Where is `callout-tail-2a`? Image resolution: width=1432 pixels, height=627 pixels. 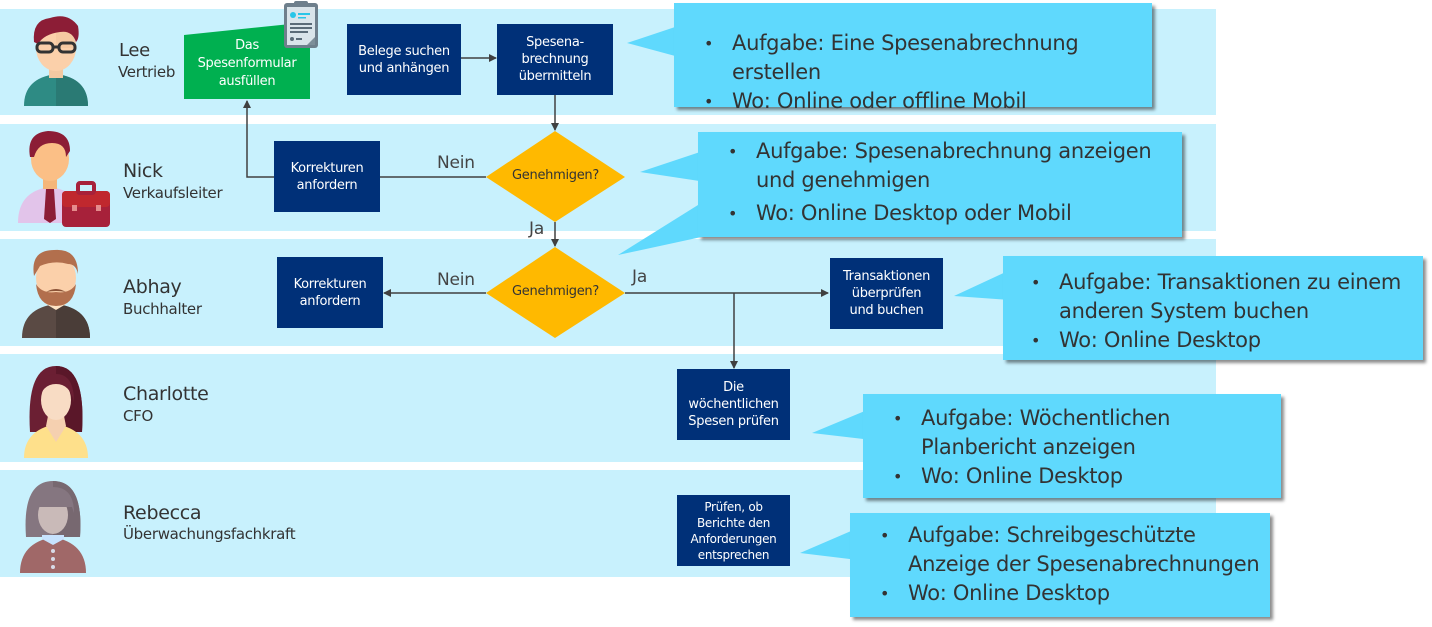
callout-tail-2a is located at coordinates (673, 166).